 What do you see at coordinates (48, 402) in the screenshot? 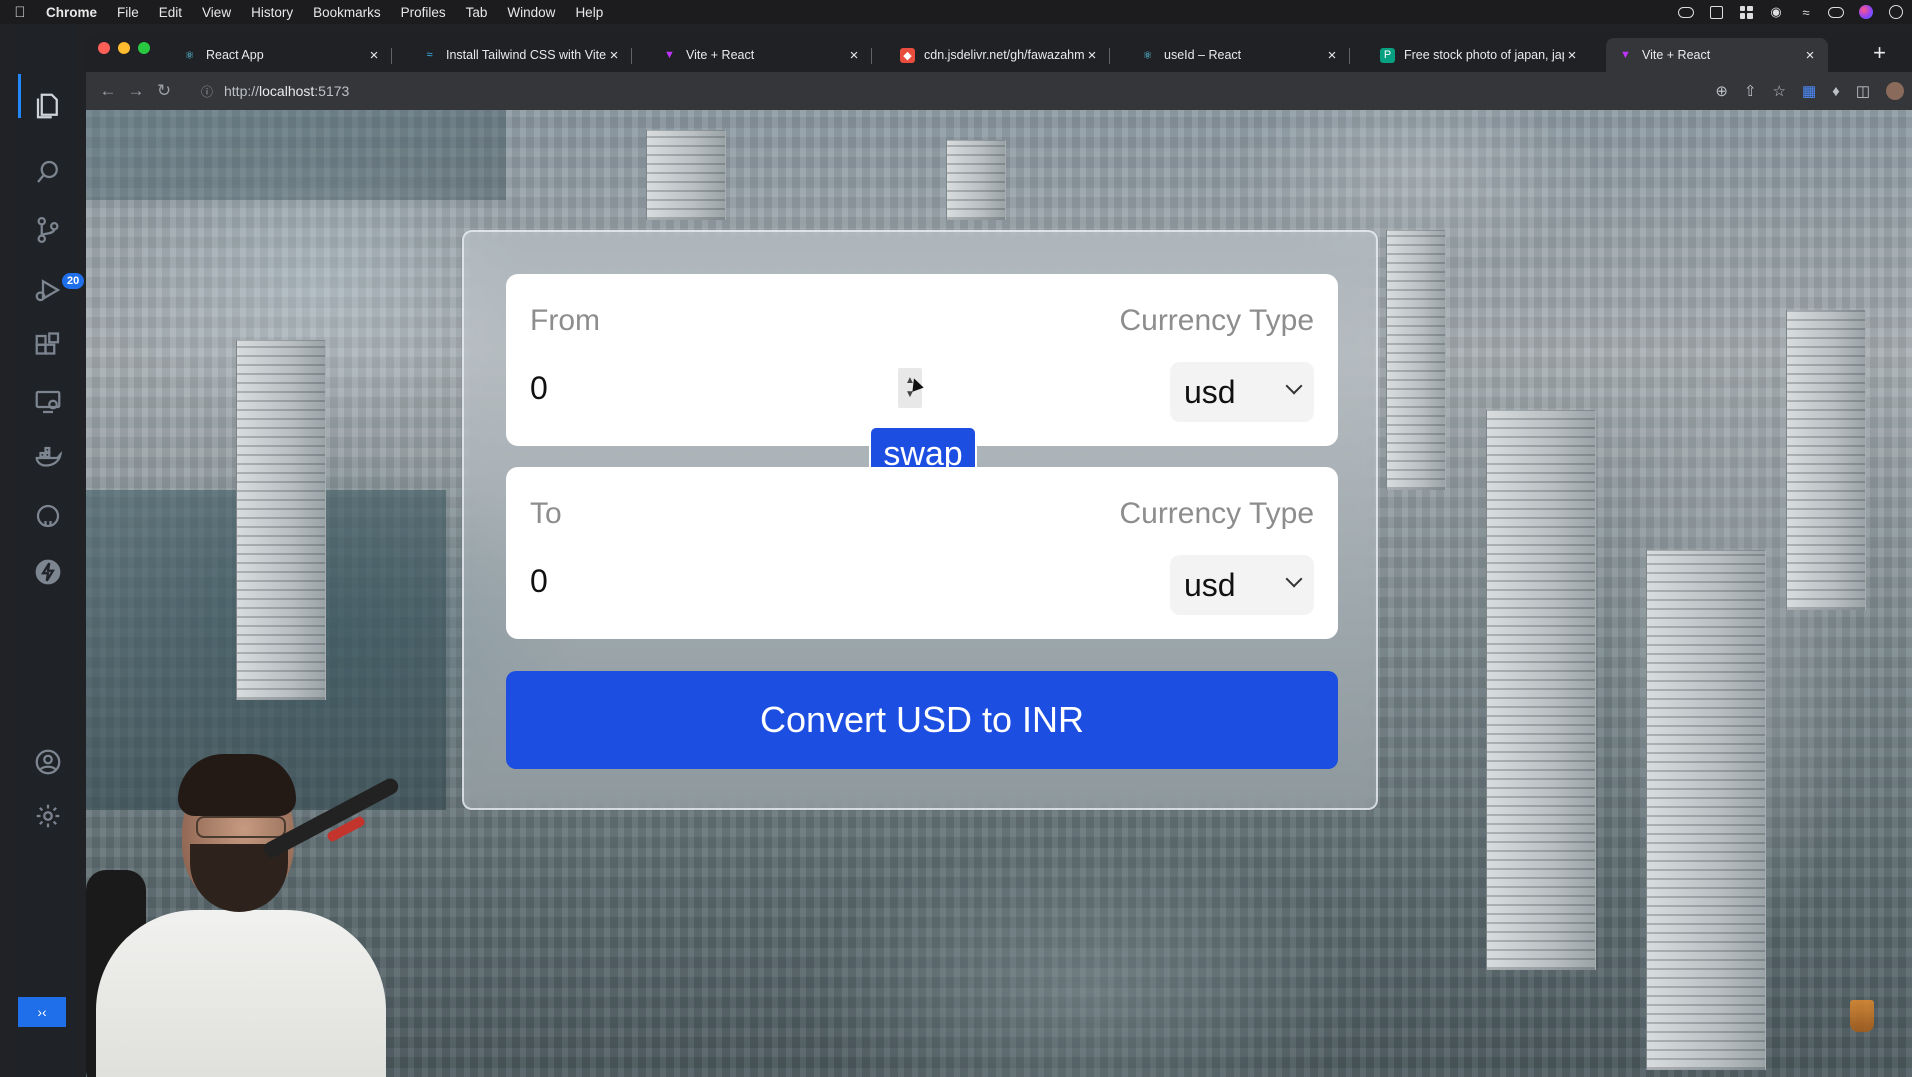
I see `remote-explorer-icon` at bounding box center [48, 402].